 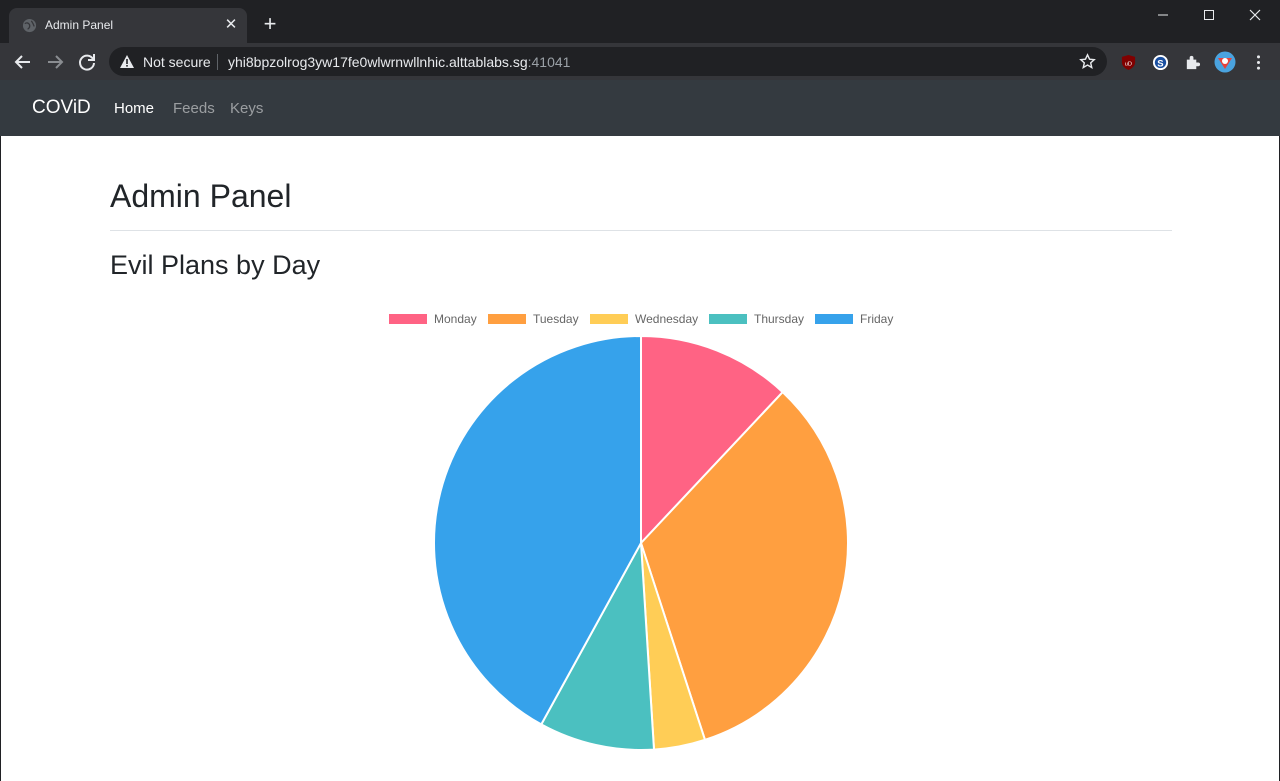 I want to click on svg-text: S, so click(x=1160, y=63).